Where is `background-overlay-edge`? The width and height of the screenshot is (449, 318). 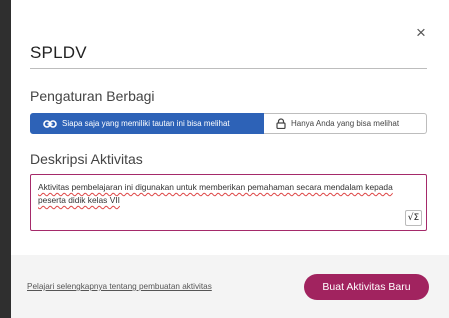 background-overlay-edge is located at coordinates (5, 159).